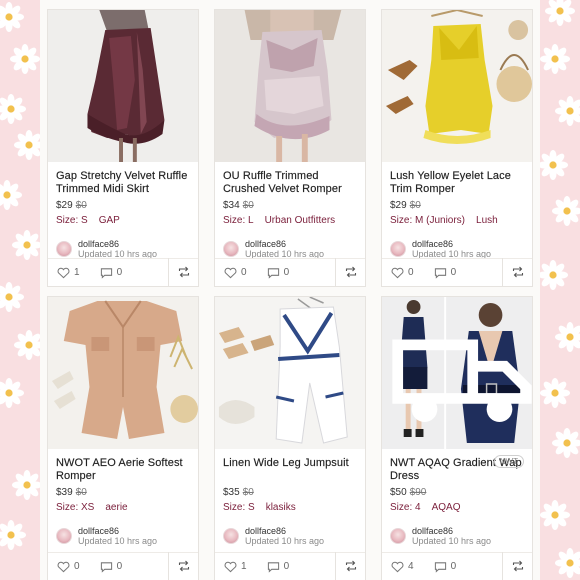 This screenshot has width=580, height=580. I want to click on updated-time: Updated 10 hrs ago, so click(452, 541).